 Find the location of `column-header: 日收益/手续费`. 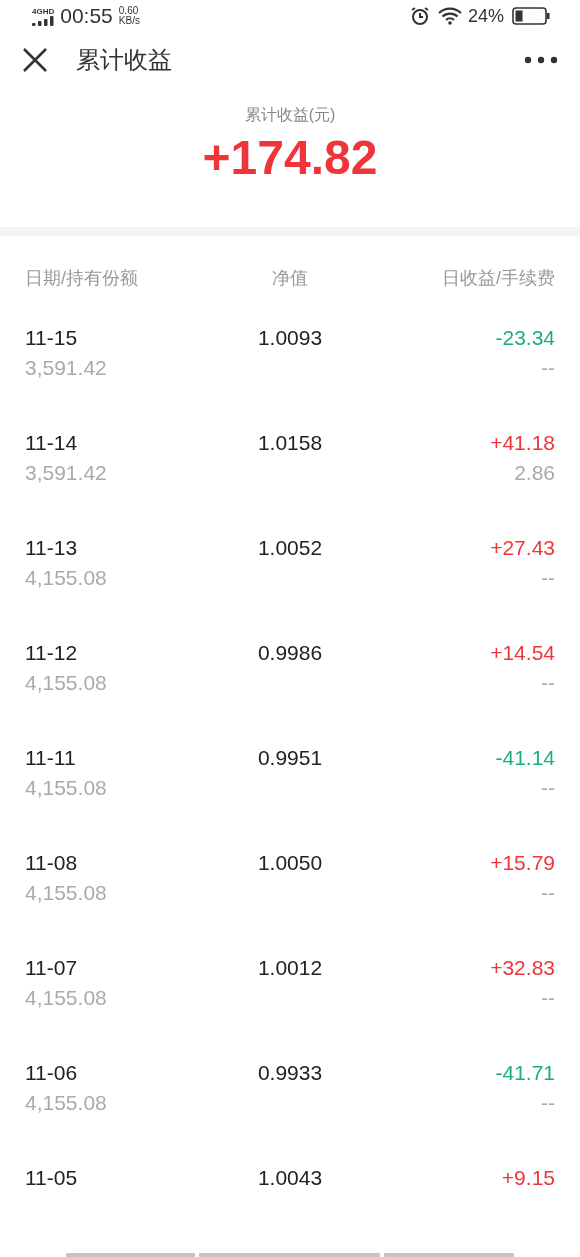

column-header: 日收益/手续费 is located at coordinates (498, 278).